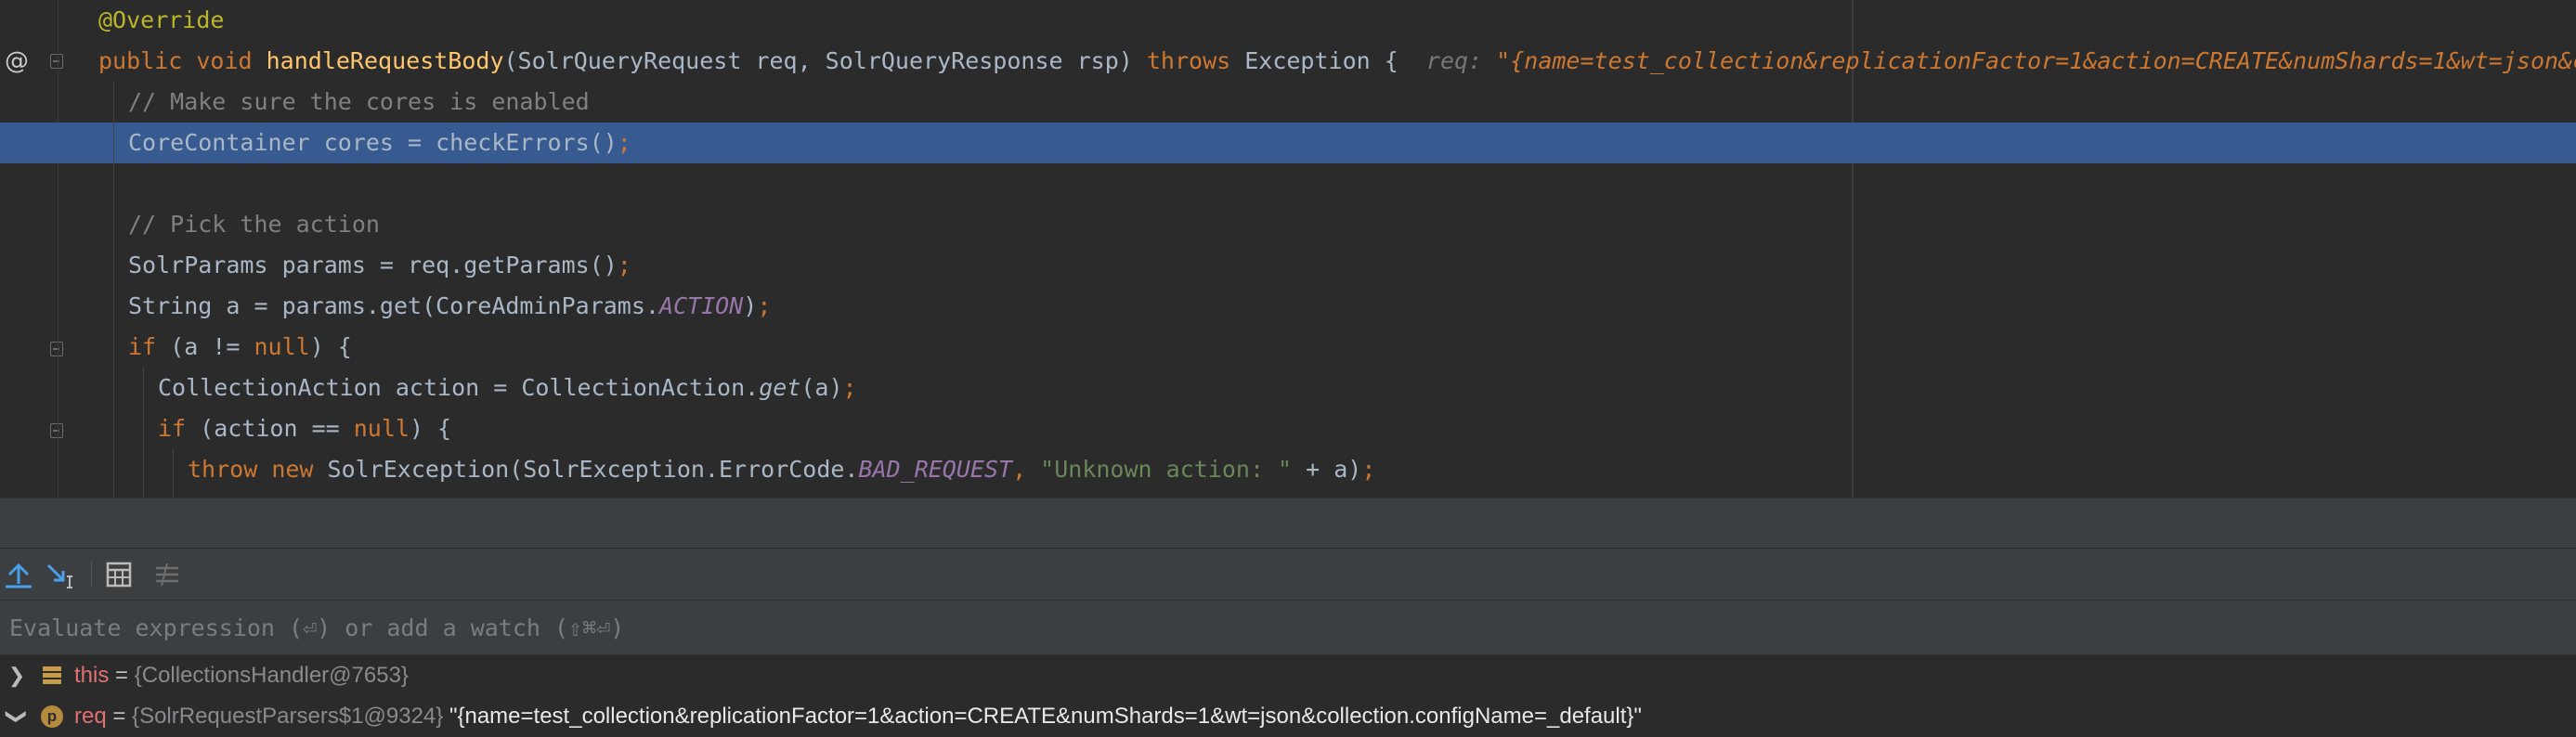  I want to click on code-token: + a), so click(1334, 469).